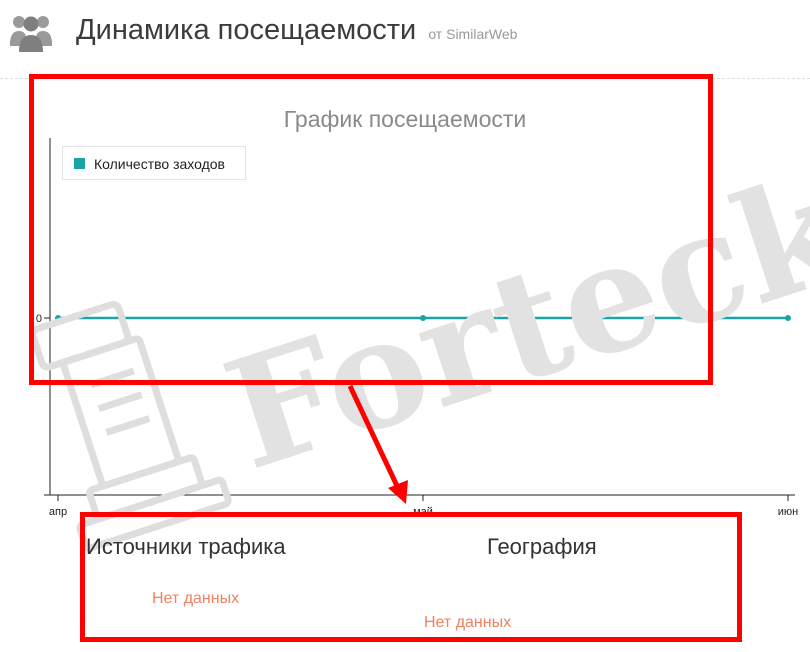 This screenshot has height=652, width=810. What do you see at coordinates (542, 546) in the screenshot?
I see `geography-title: География` at bounding box center [542, 546].